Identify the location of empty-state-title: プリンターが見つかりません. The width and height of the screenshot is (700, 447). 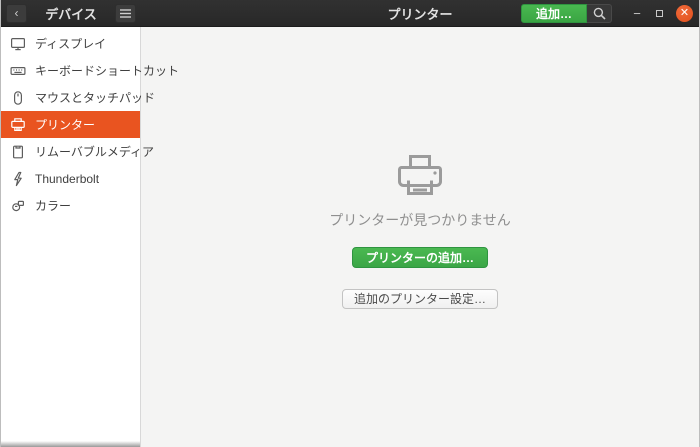
(420, 219).